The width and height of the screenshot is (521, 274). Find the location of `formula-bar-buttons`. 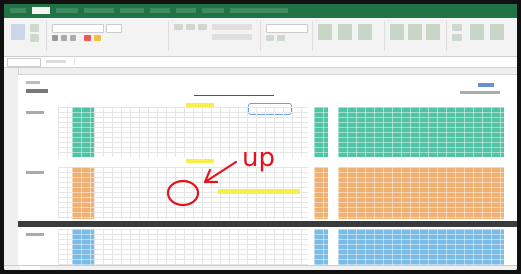

formula-bar-buttons is located at coordinates (56, 61).